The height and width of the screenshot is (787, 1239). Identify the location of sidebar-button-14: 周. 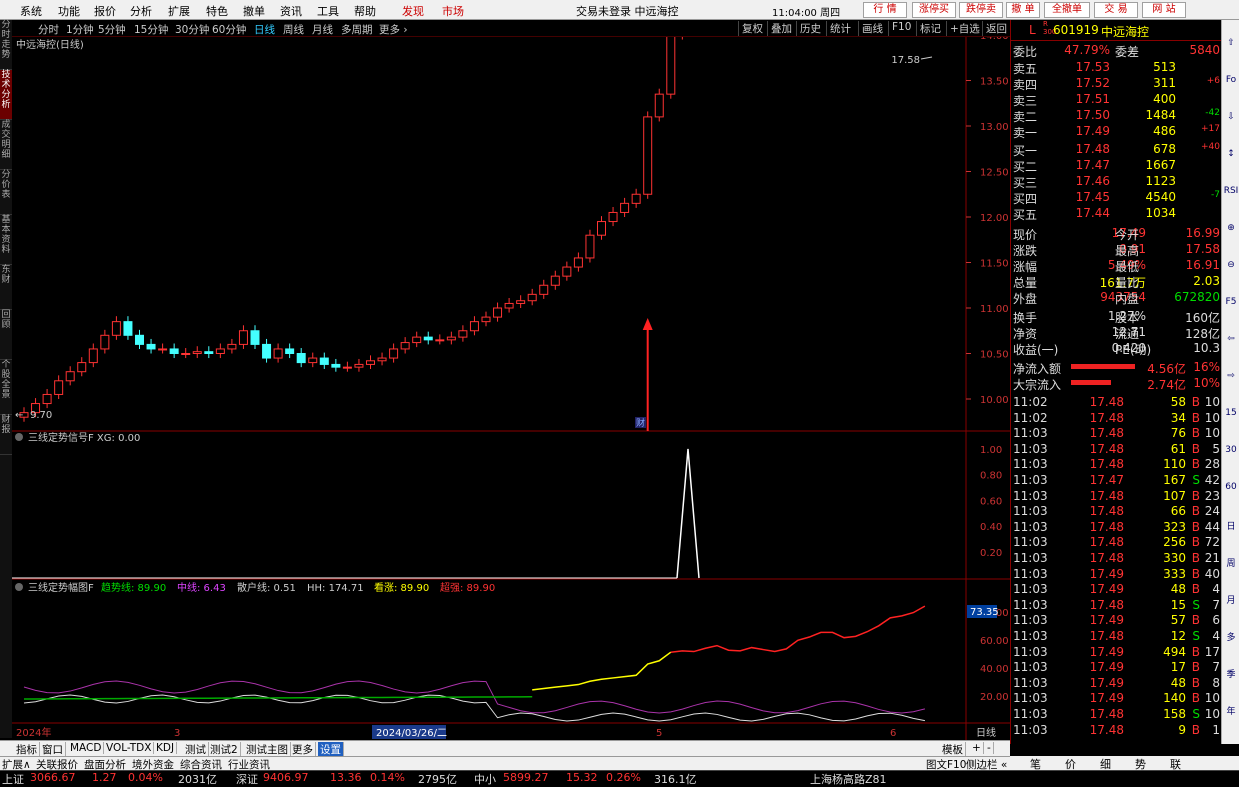
(1231, 562).